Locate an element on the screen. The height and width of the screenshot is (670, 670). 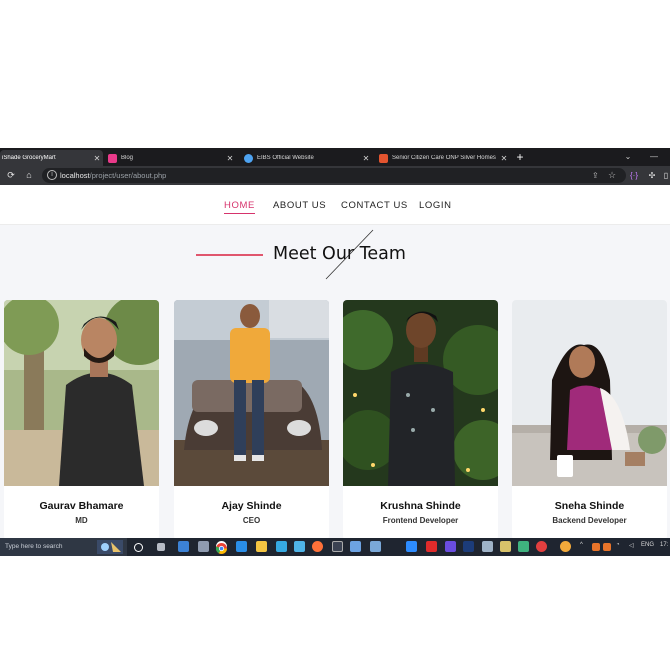
vscode-icon is located at coordinates (241, 546).